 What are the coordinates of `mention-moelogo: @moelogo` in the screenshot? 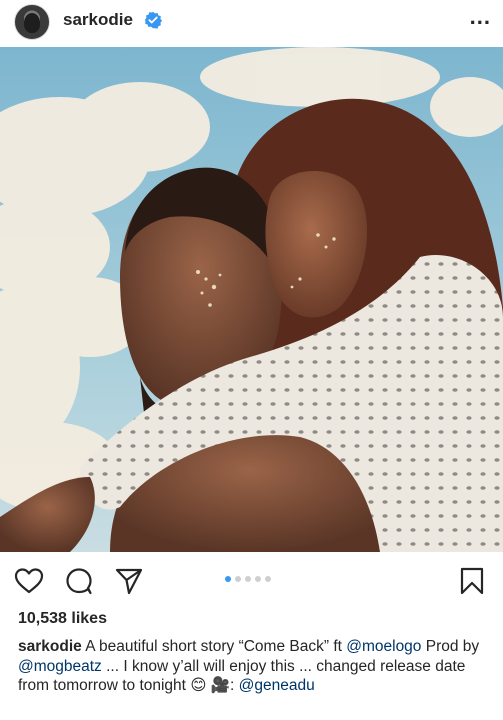 It's located at (383, 646).